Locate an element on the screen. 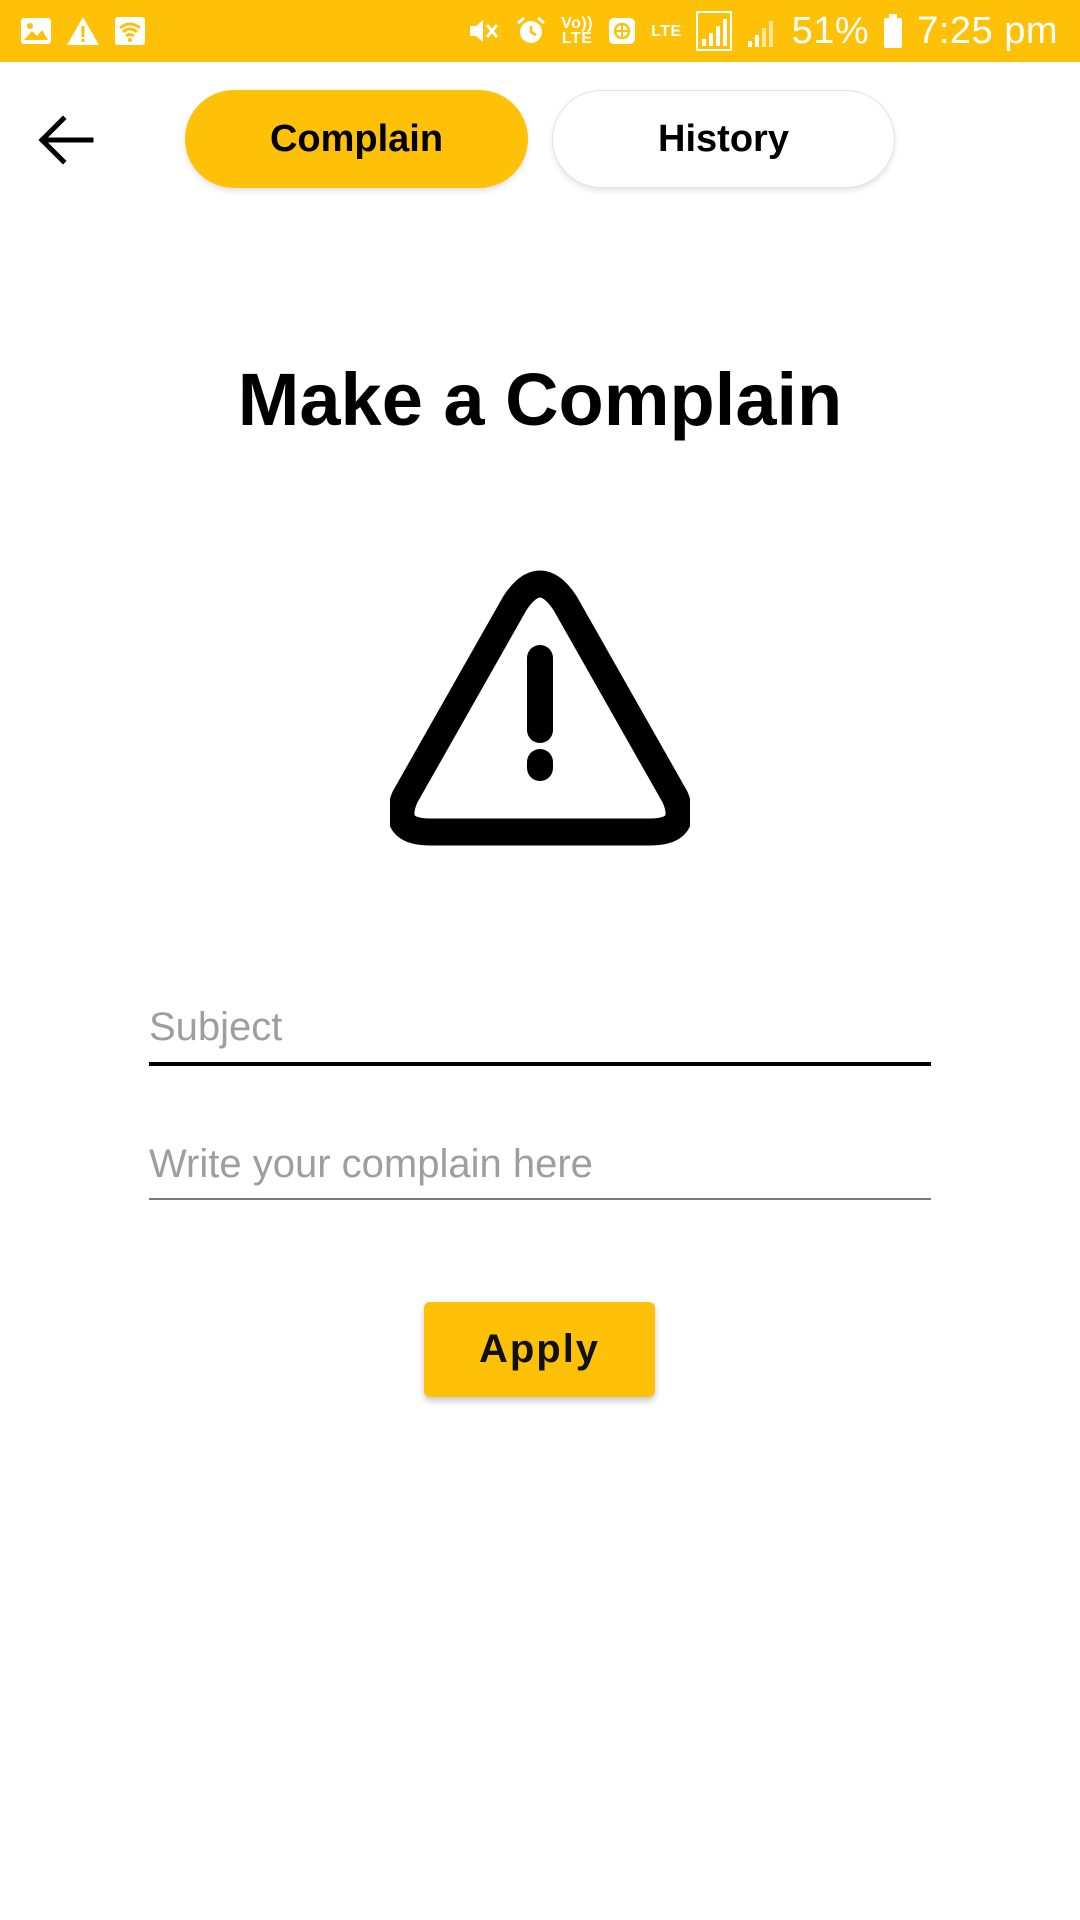 The height and width of the screenshot is (1920, 1080). status-bar-system: Vo)) LTE LTE 51% 7:25 pm is located at coordinates (762, 31).